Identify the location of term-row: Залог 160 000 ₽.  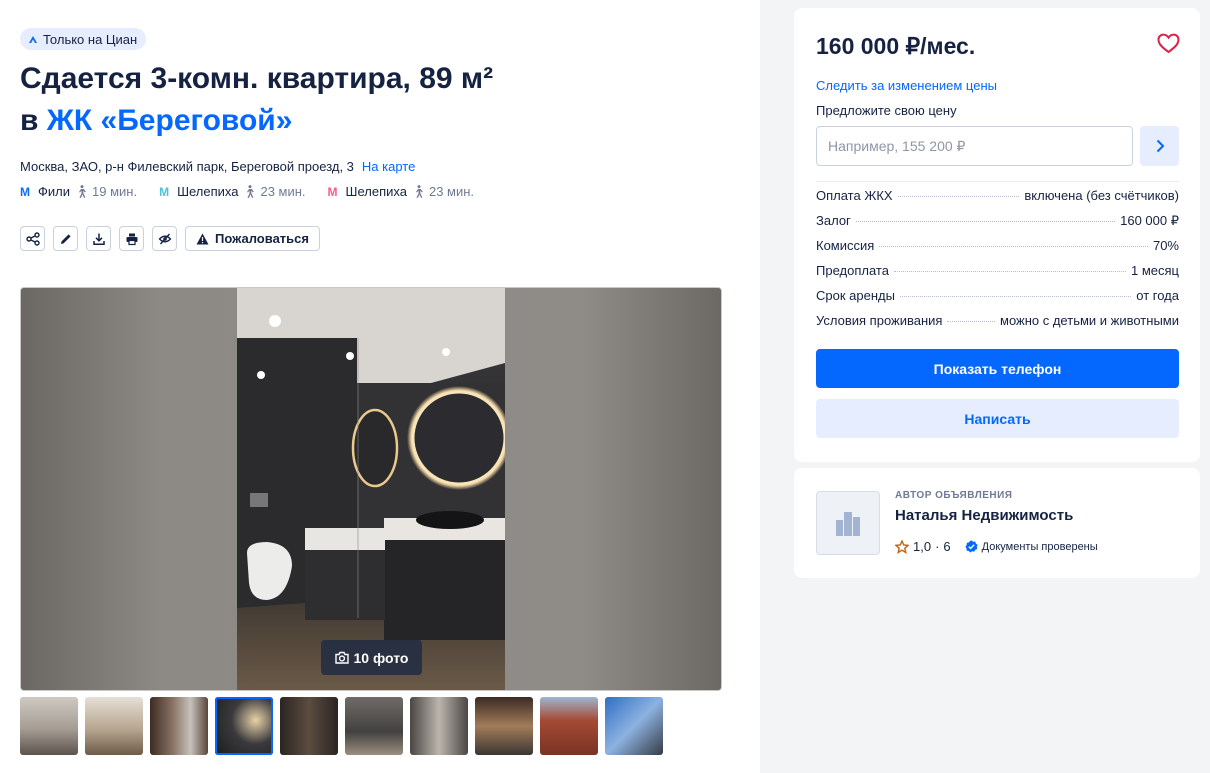
(997, 225).